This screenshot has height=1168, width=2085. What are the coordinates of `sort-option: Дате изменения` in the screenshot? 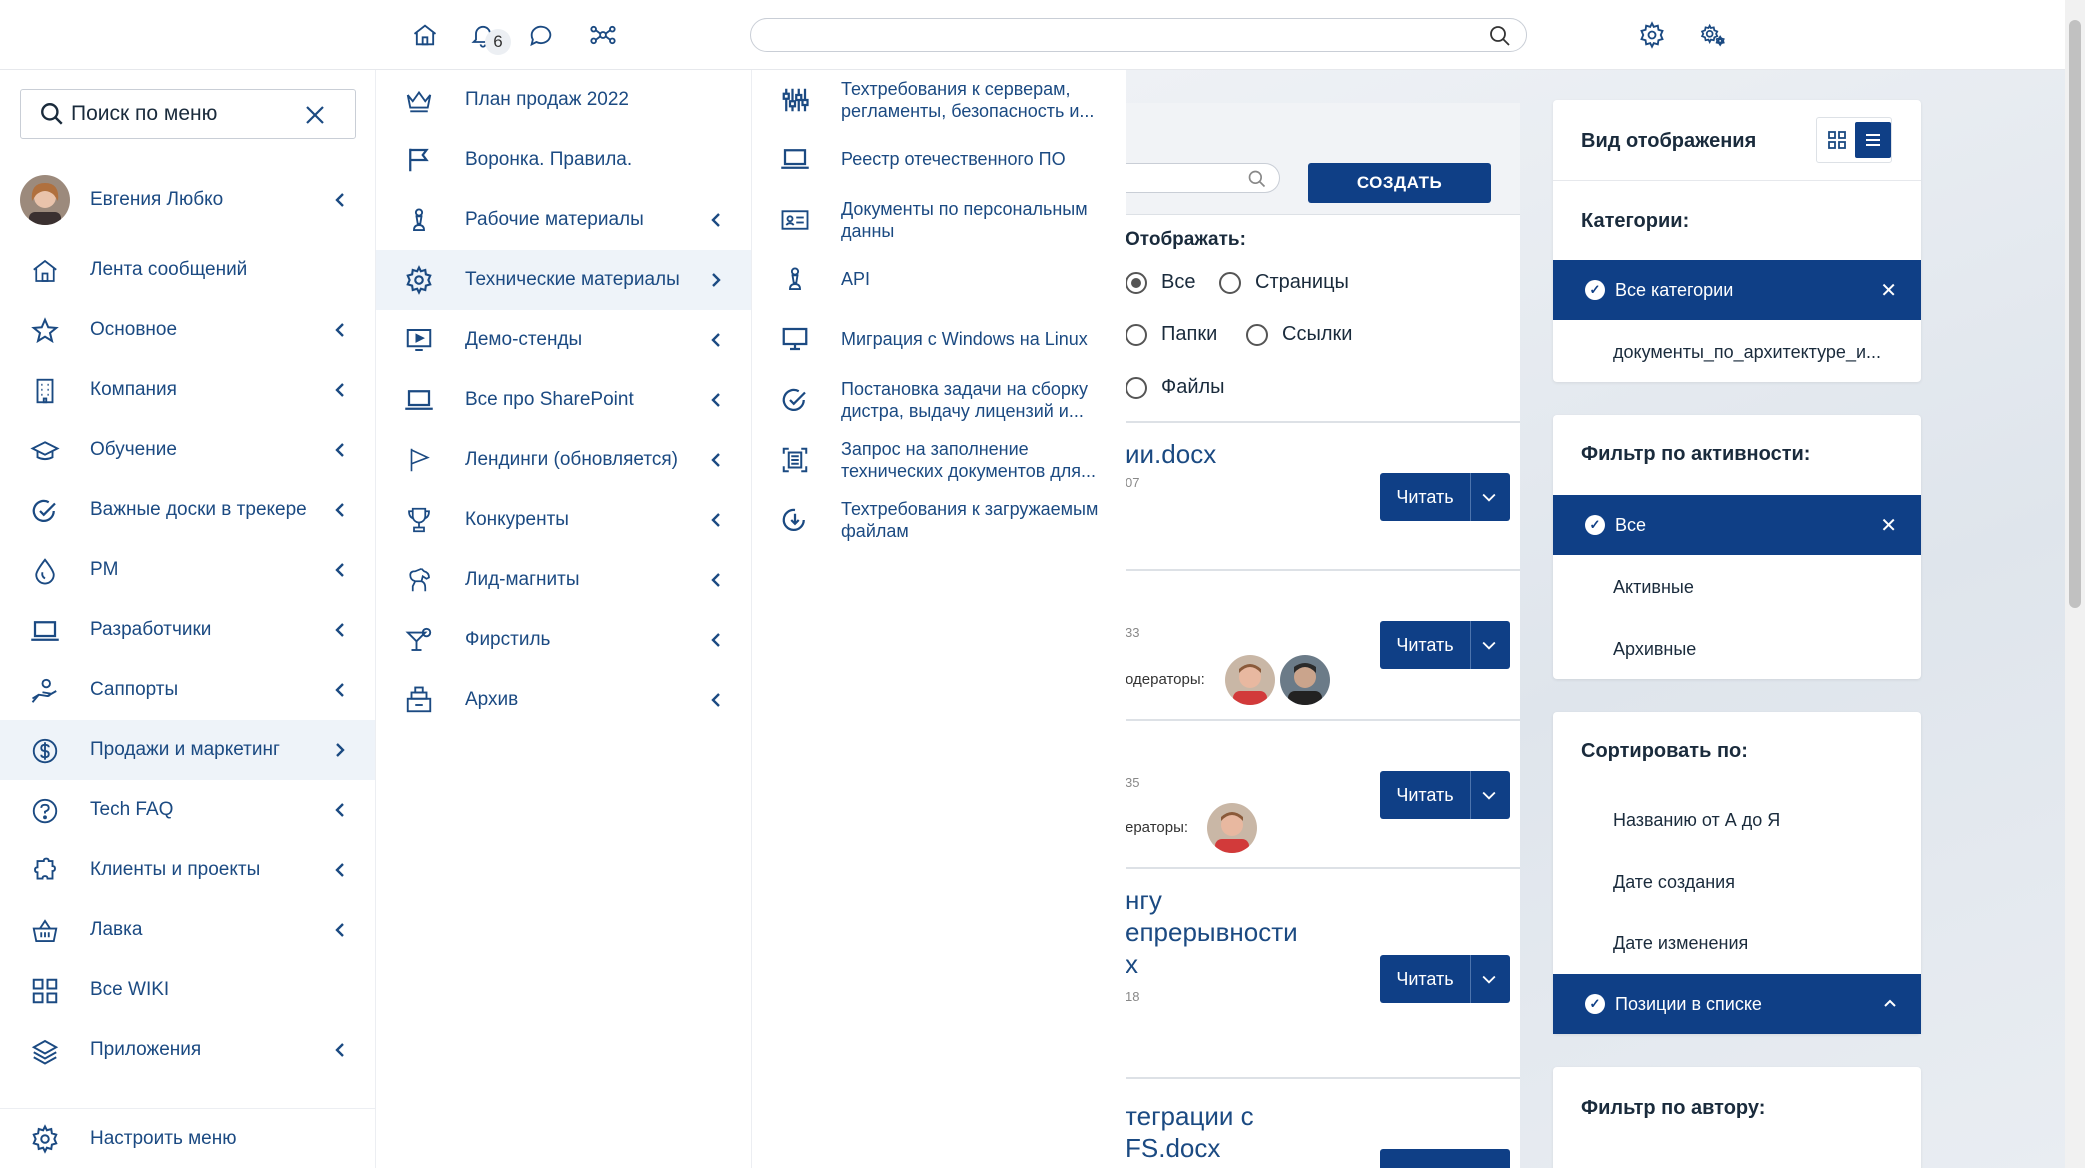 It's located at (1737, 943).